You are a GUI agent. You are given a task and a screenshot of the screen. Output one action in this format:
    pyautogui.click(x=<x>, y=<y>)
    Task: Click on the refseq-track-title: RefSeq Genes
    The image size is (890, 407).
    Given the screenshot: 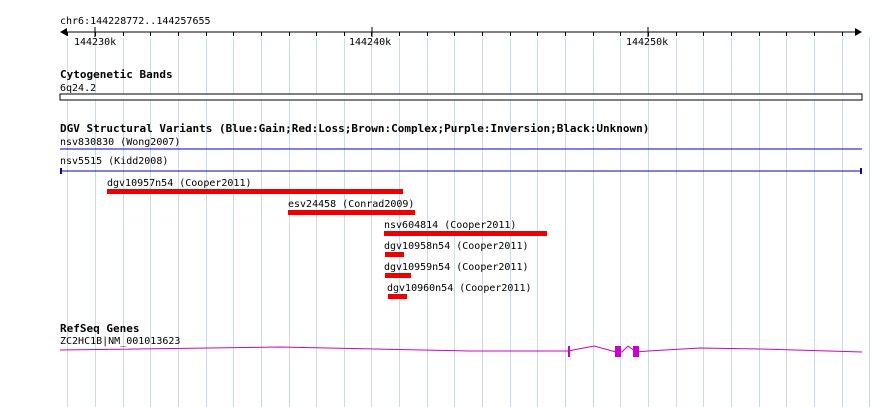 What is the action you would take?
    pyautogui.click(x=99, y=328)
    